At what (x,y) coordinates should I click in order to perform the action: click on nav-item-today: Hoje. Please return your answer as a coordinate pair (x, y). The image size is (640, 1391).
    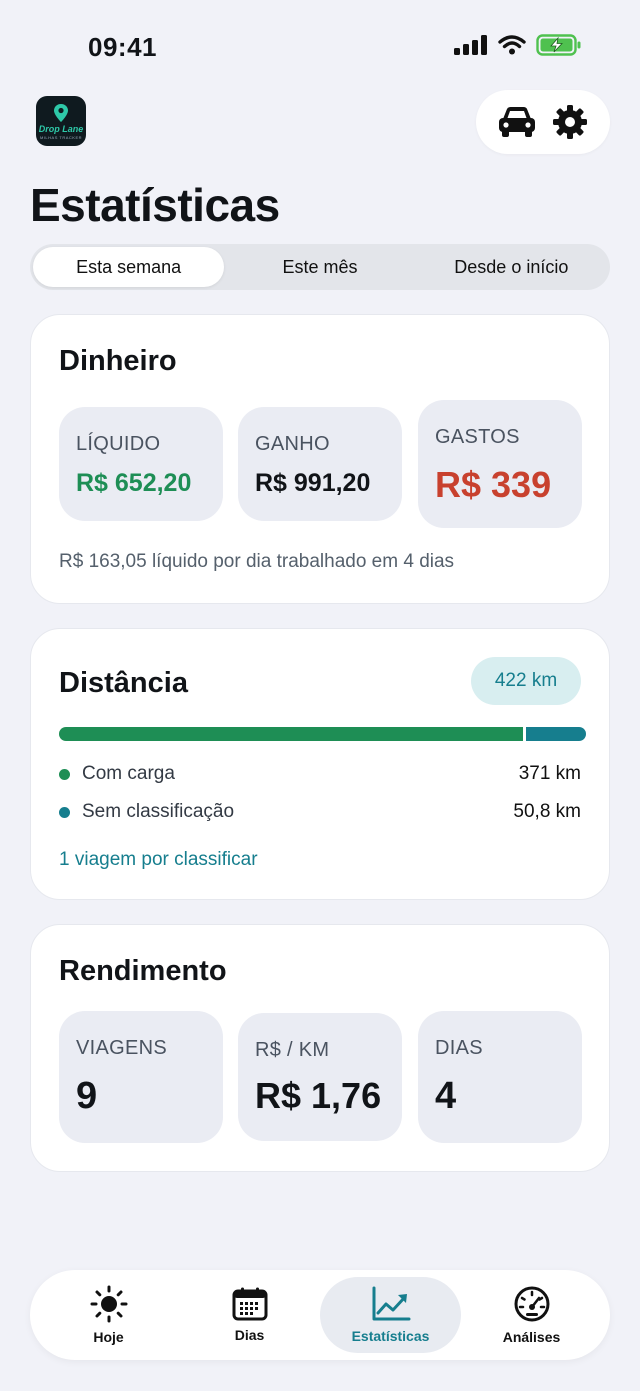
    Looking at the image, I should click on (108, 1315).